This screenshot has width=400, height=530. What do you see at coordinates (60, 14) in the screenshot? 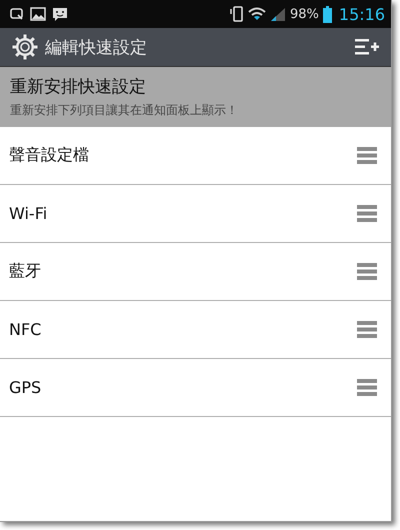
I see `message-icon` at bounding box center [60, 14].